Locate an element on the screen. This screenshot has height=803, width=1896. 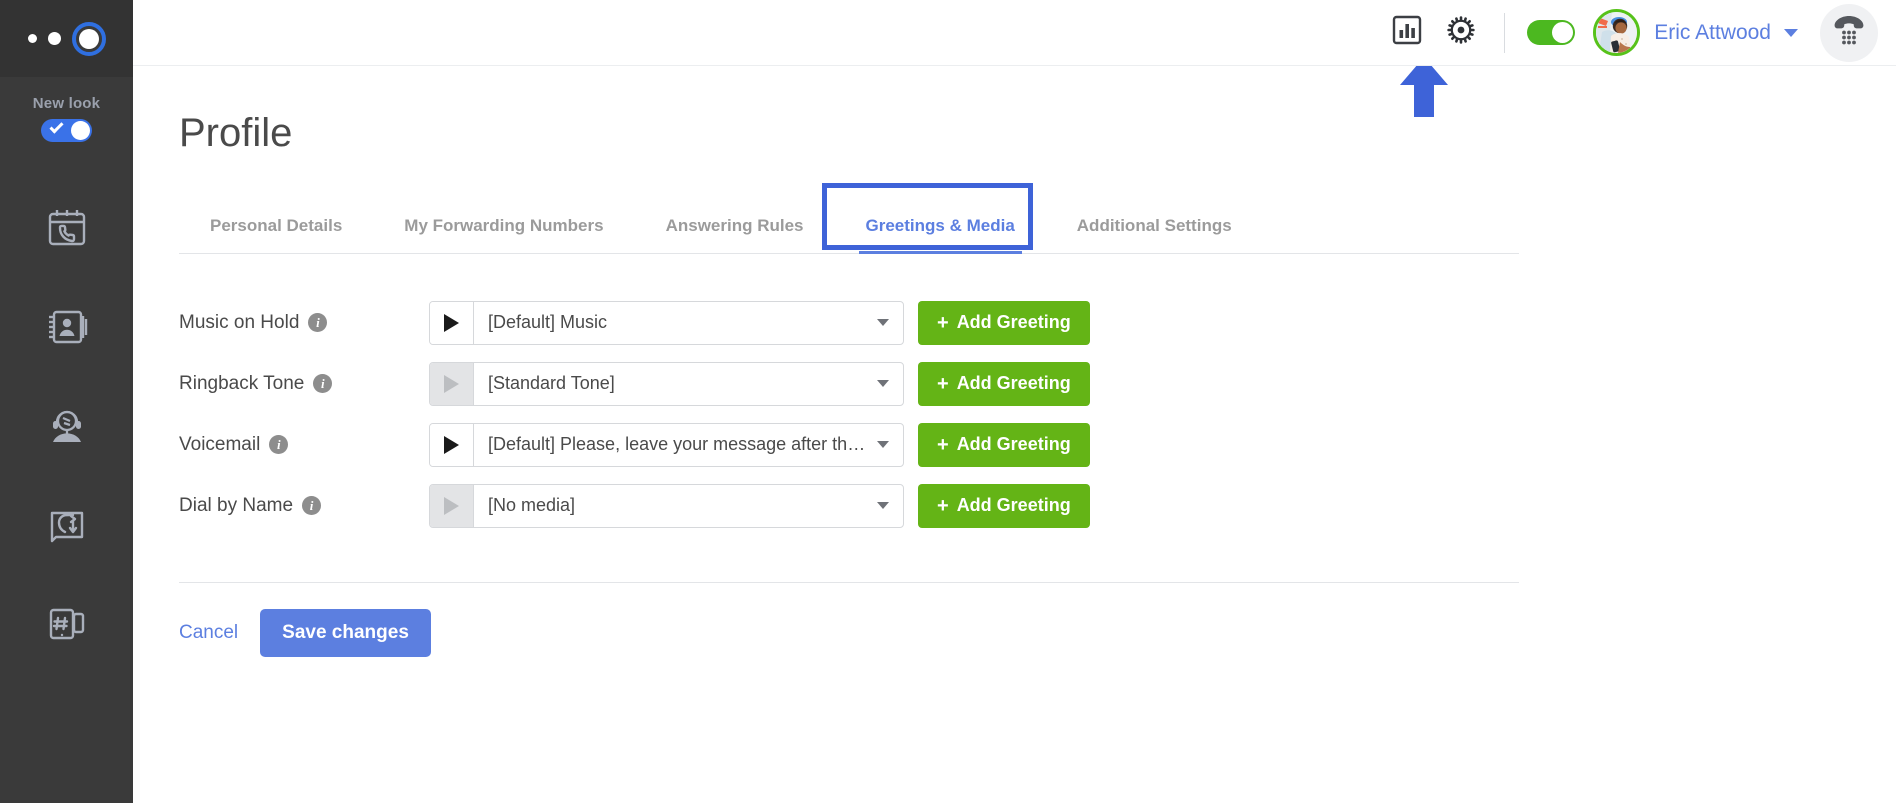
media-control-dial-by-name: [No media] is located at coordinates (666, 505).